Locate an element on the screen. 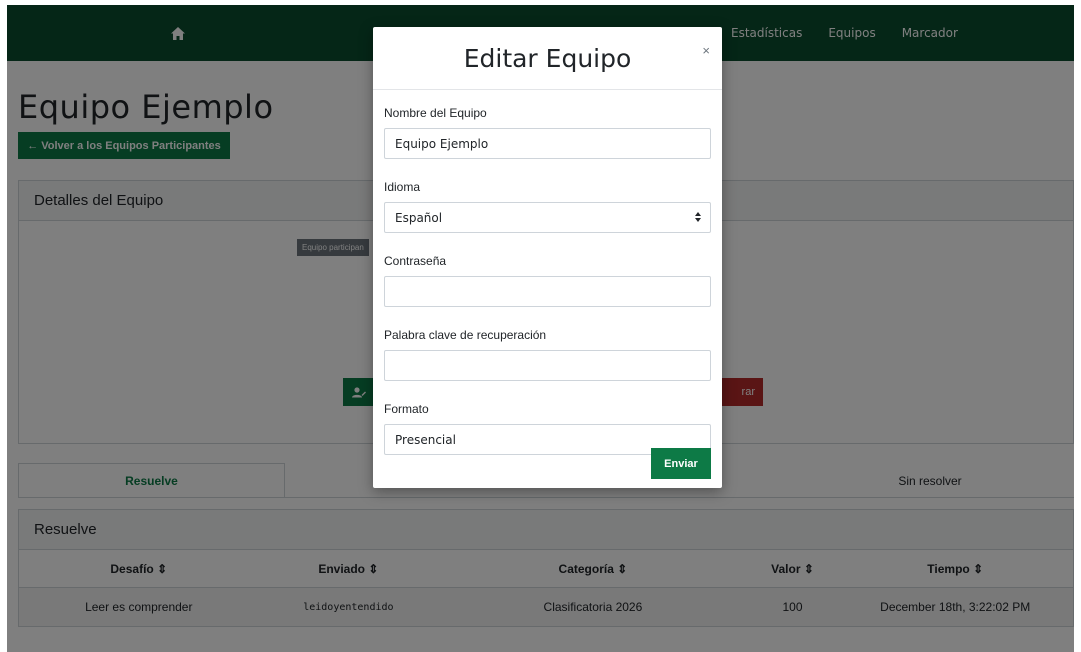  modal-header: Editar Equipo × is located at coordinates (547, 58).